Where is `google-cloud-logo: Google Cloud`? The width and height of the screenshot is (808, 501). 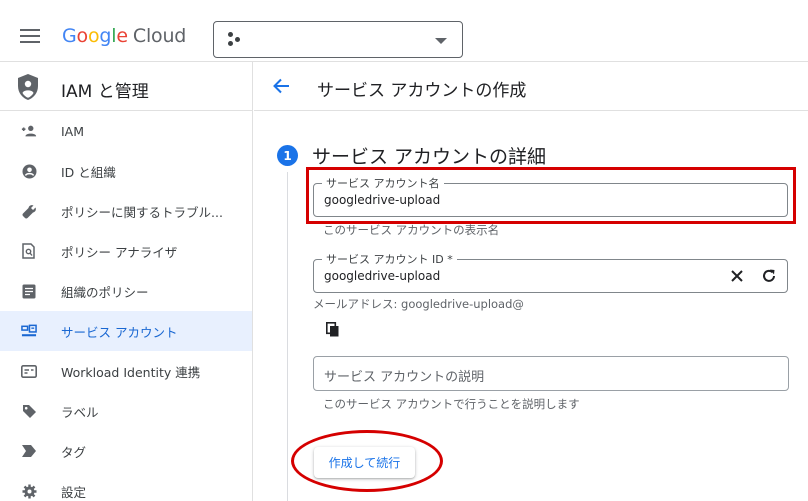
google-cloud-logo: Google Cloud is located at coordinates (124, 36).